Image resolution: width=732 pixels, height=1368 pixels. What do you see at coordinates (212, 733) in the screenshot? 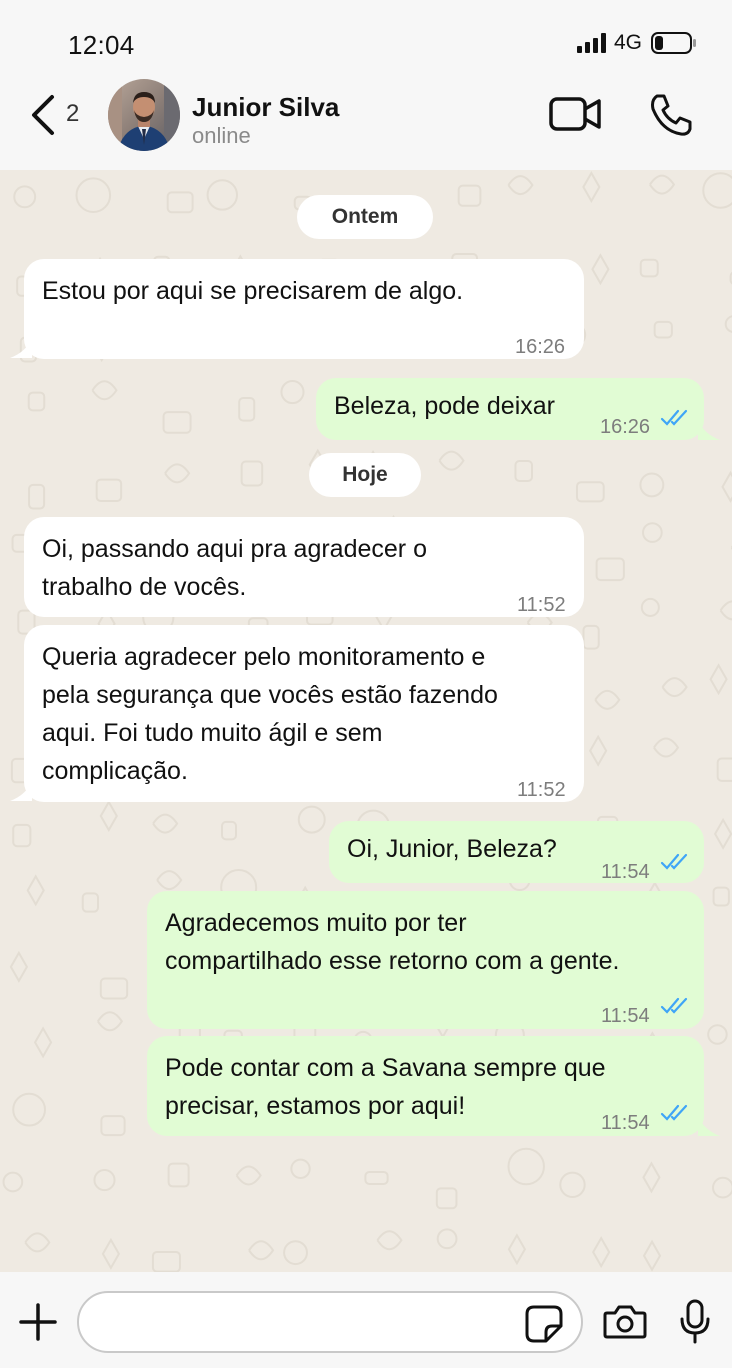
I see `message-text: aqui. Foi tudo muito ágil e sem` at bounding box center [212, 733].